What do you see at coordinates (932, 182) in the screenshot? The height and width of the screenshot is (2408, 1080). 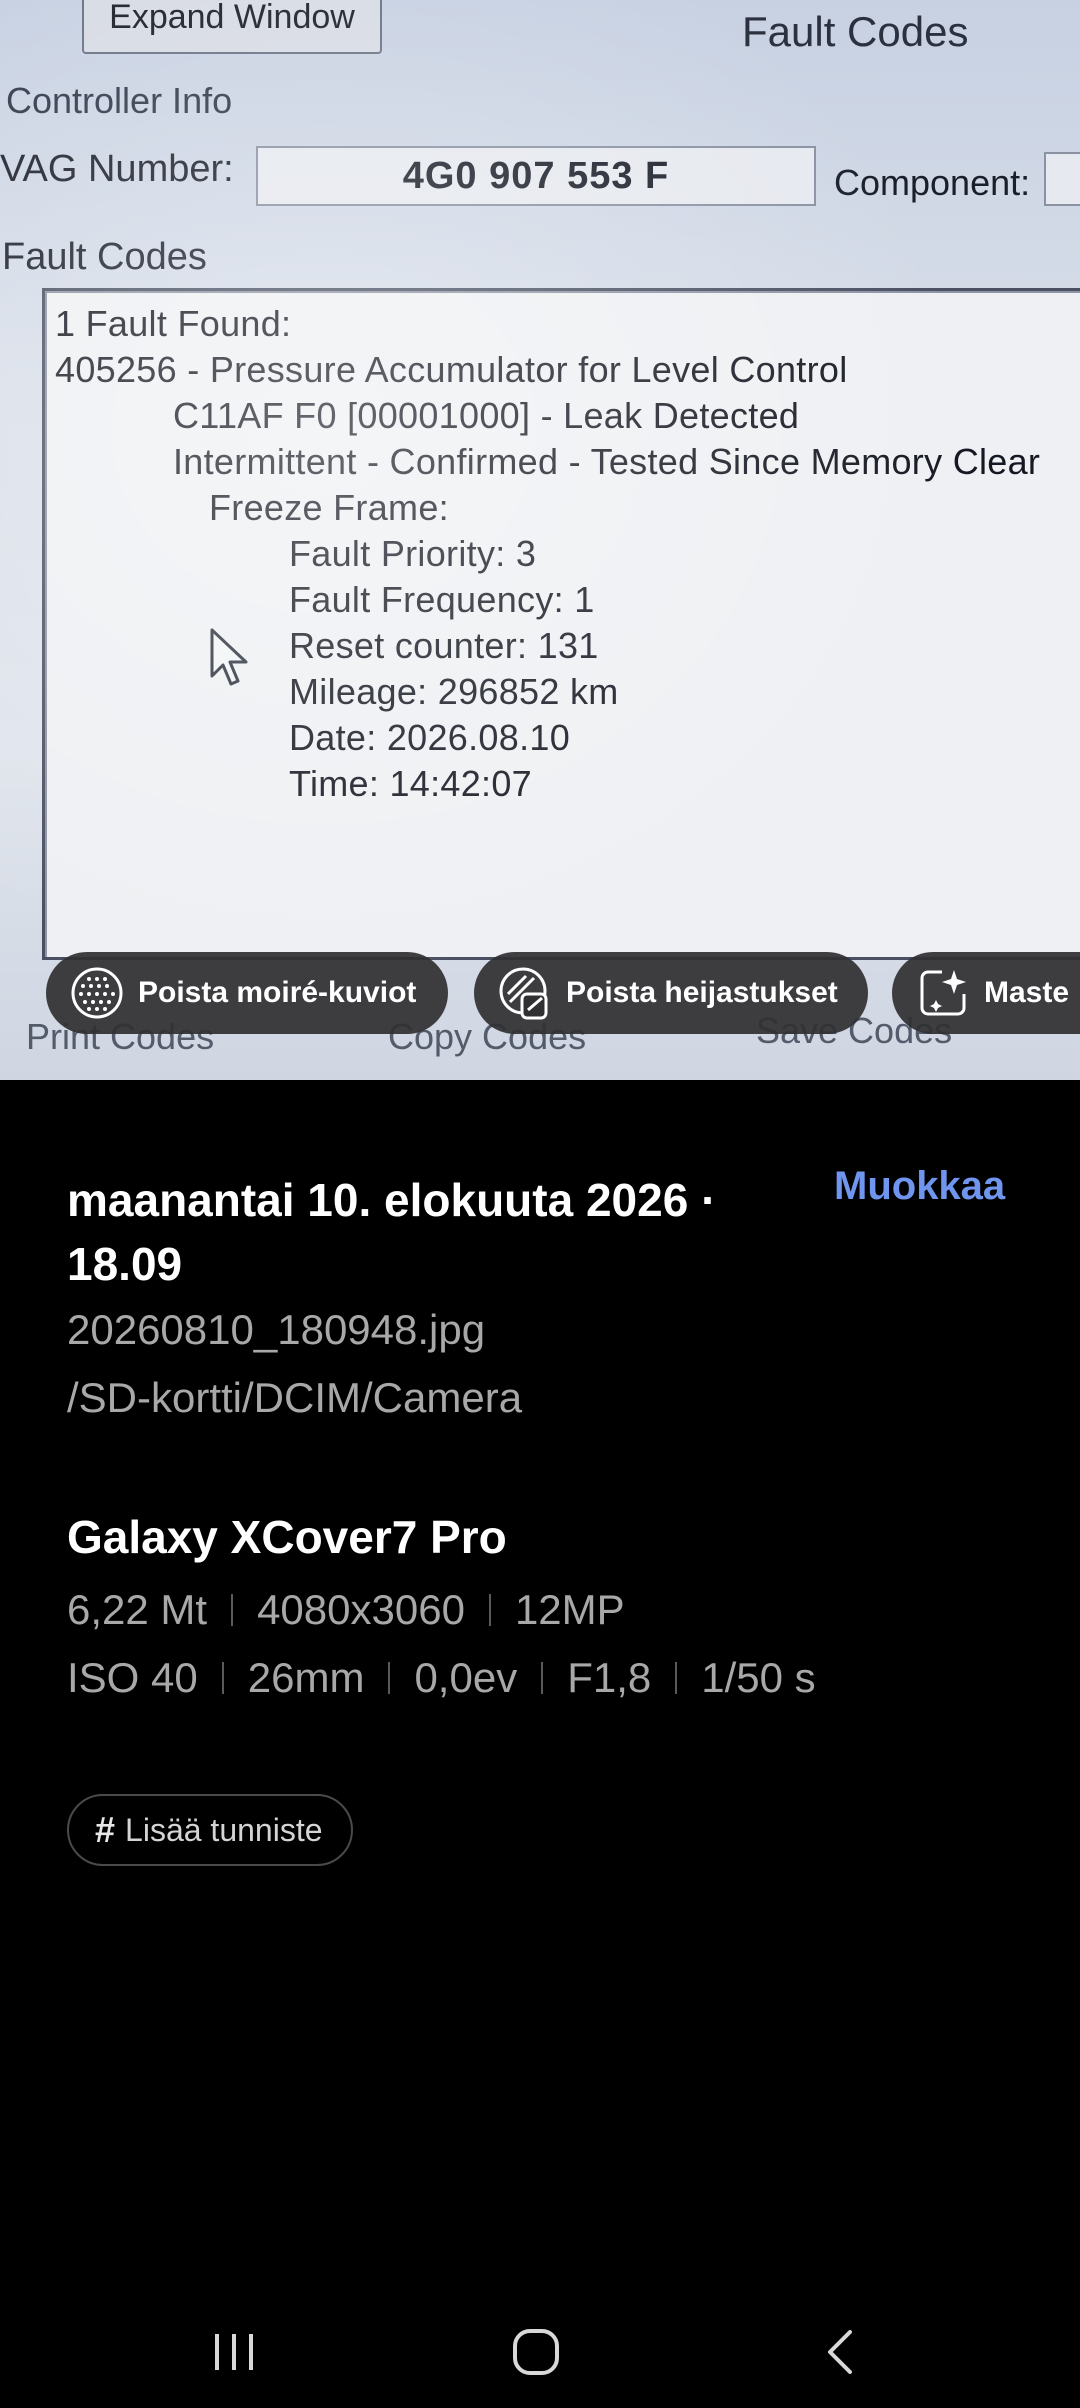 I see `component-label: Component:` at bounding box center [932, 182].